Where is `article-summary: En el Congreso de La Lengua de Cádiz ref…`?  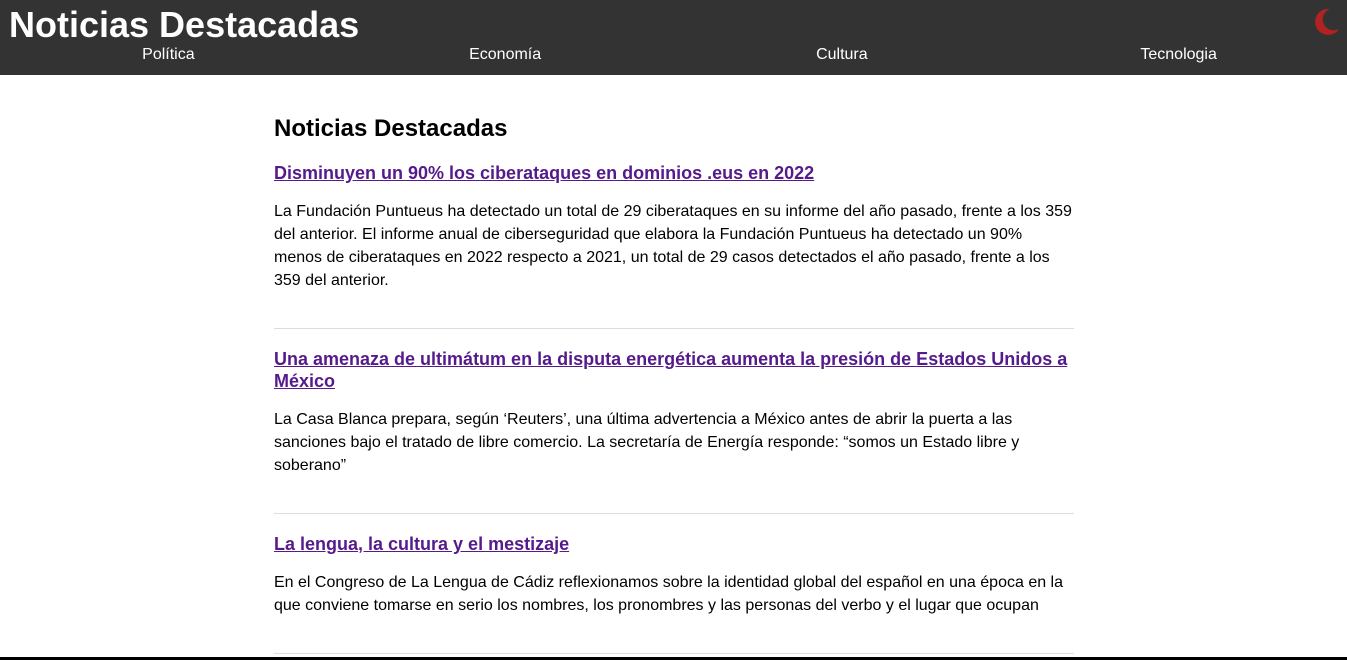
article-summary: En el Congreso de La Lengua de Cádiz ref… is located at coordinates (669, 594).